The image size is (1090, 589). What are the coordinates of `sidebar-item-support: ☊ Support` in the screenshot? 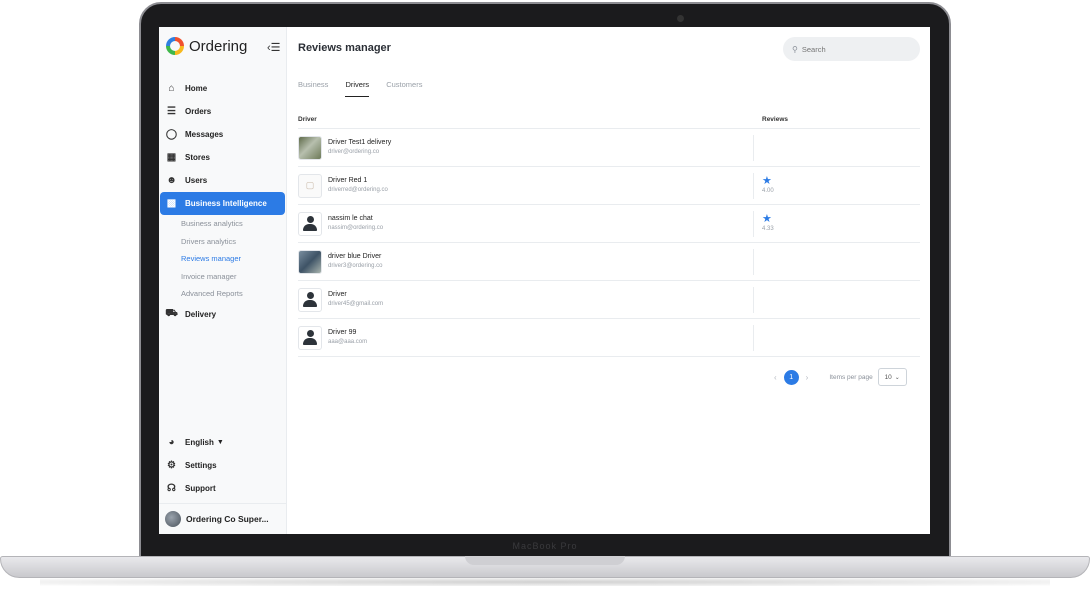 It's located at (223, 488).